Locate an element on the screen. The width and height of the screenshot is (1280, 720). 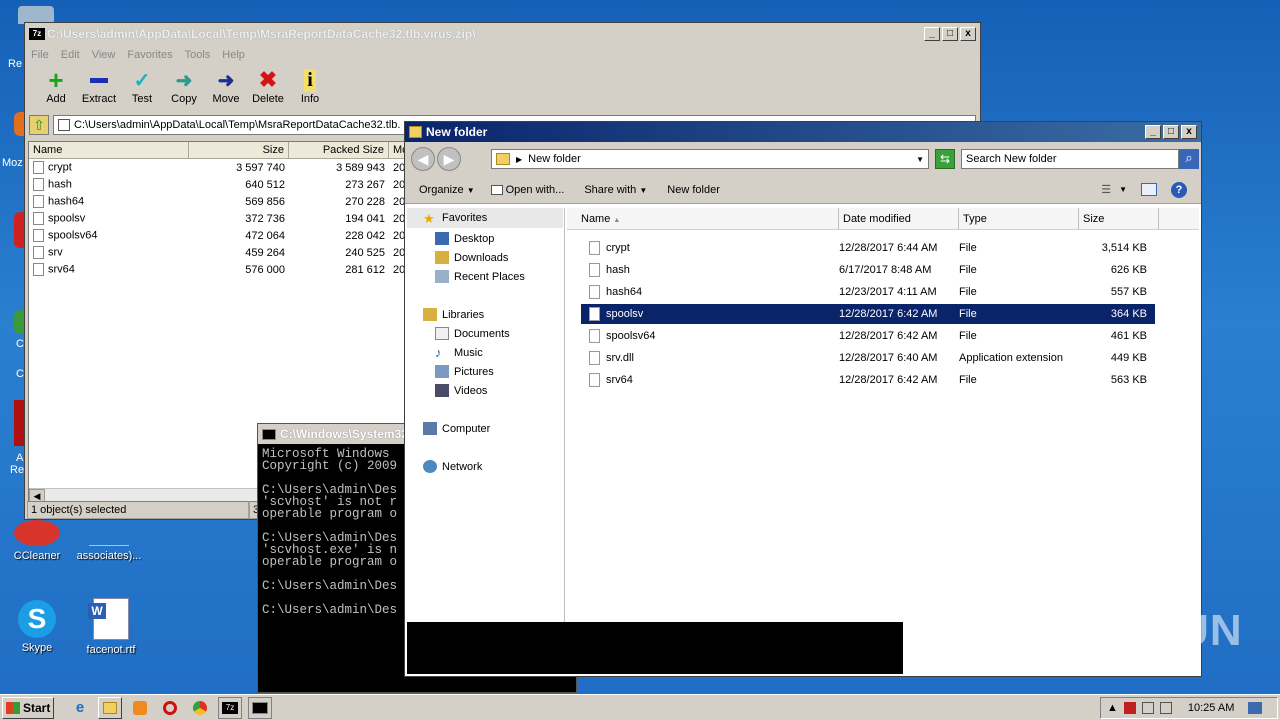
nav-recent-places: Recent Places is located at coordinates (480, 276).